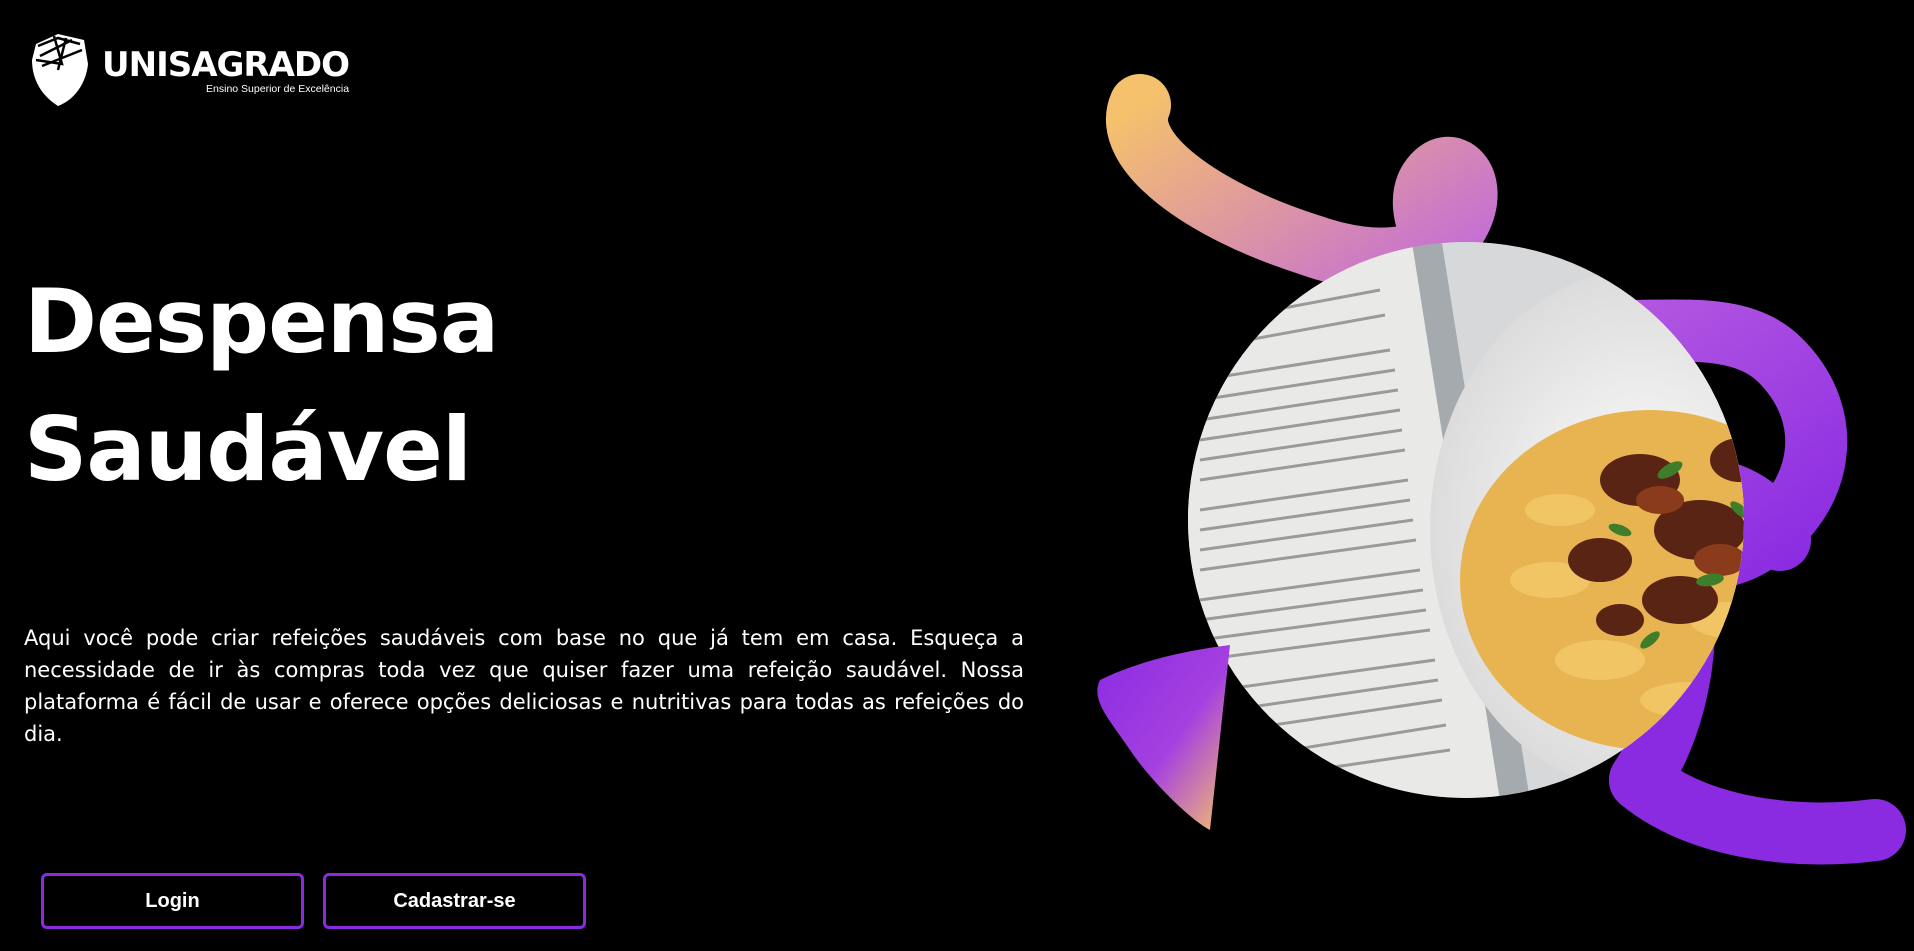 This screenshot has height=951, width=1914. Describe the element at coordinates (278, 89) in the screenshot. I see `brand-tagline: Ensino Superior de Excelência` at that location.